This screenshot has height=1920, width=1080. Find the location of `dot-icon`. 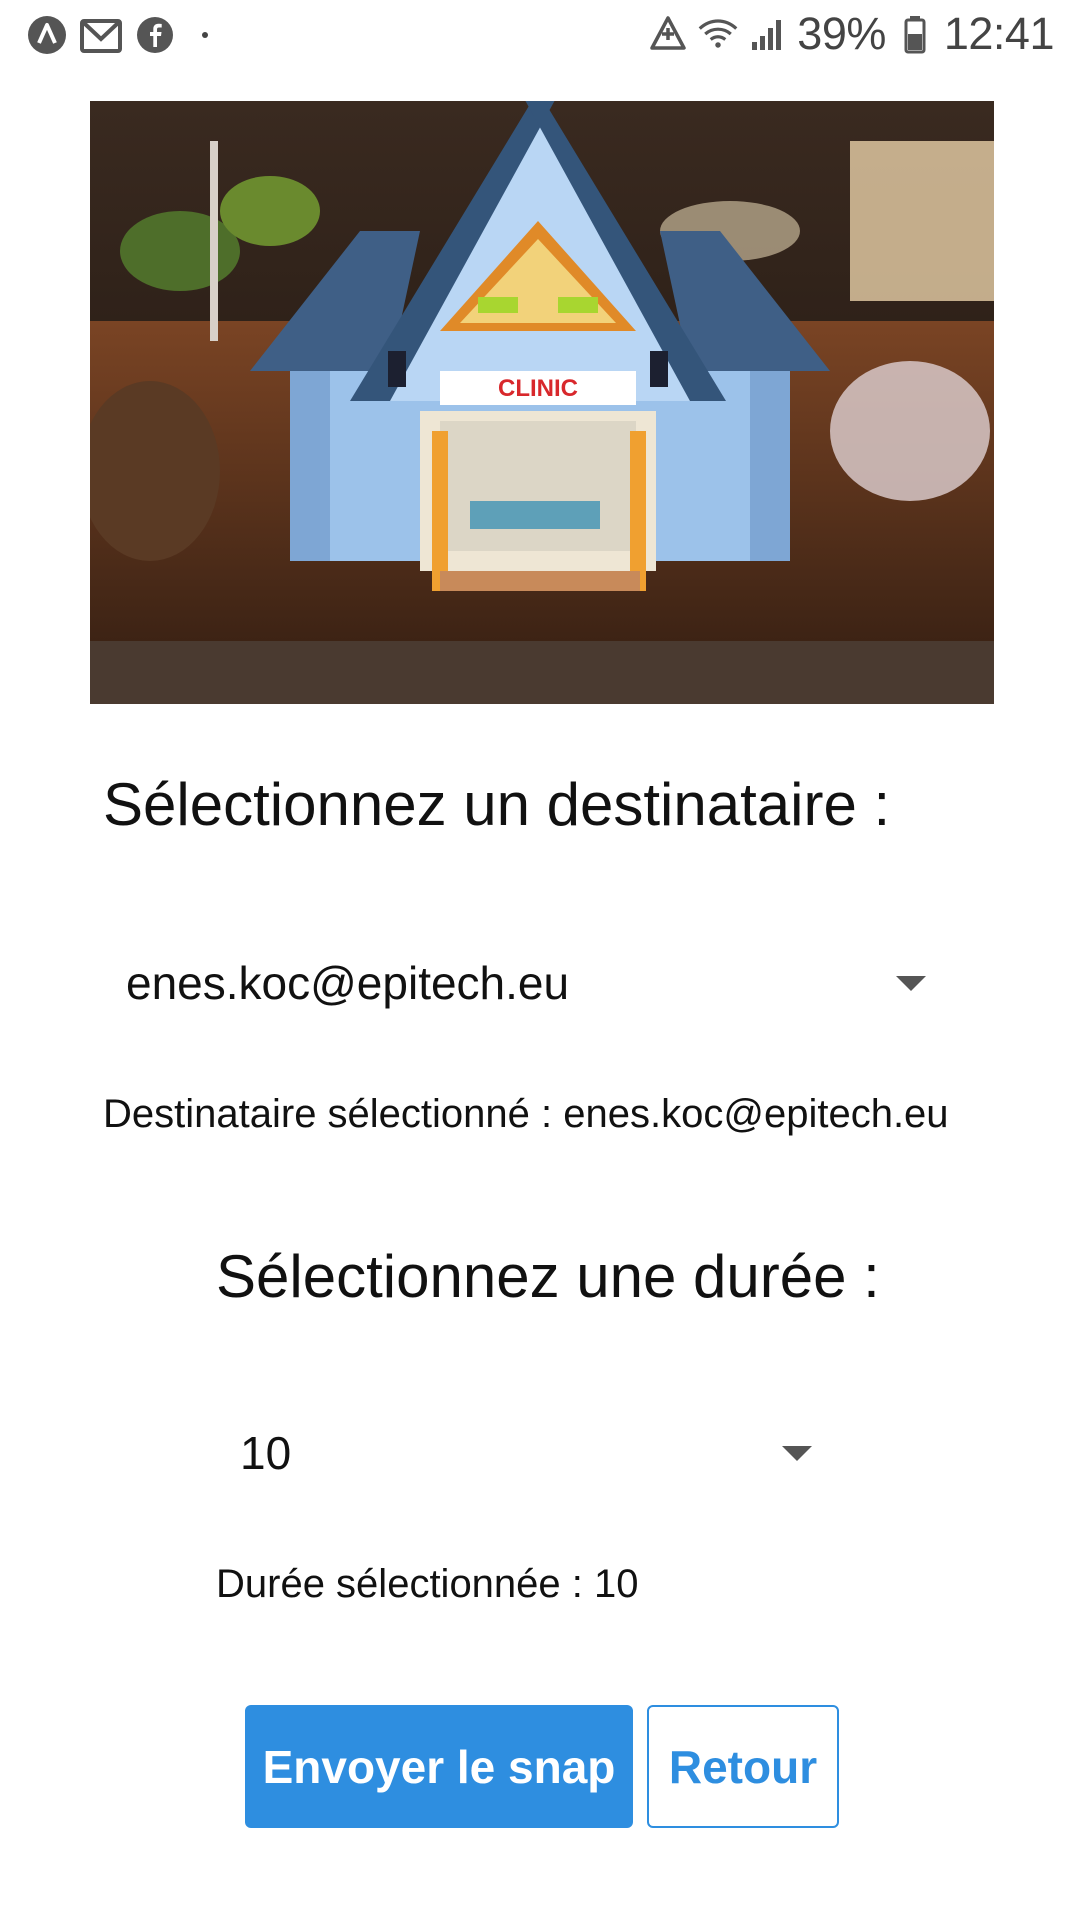

dot-icon is located at coordinates (205, 35).